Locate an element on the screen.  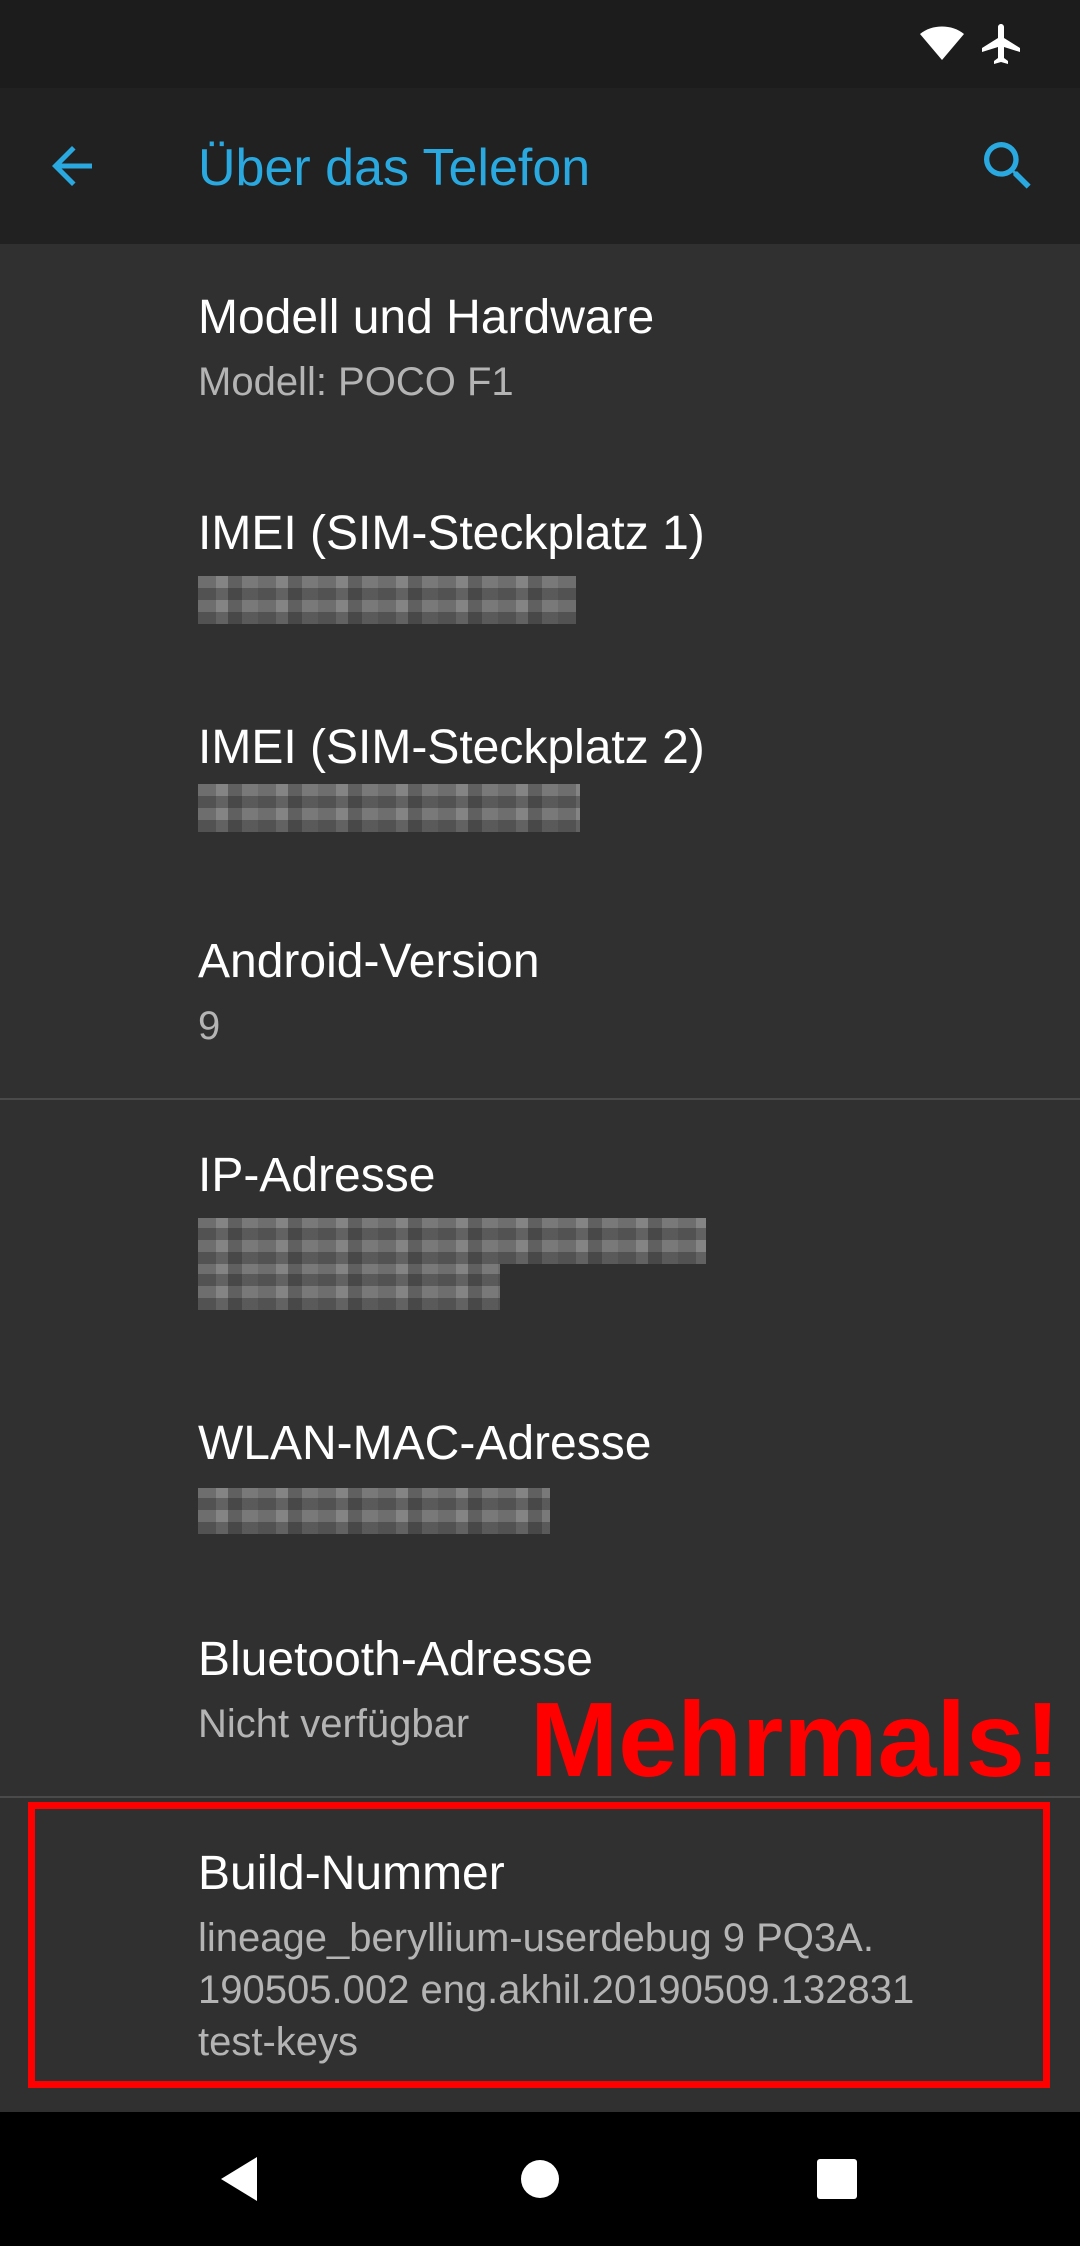
nav-back-icon is located at coordinates (239, 2179).